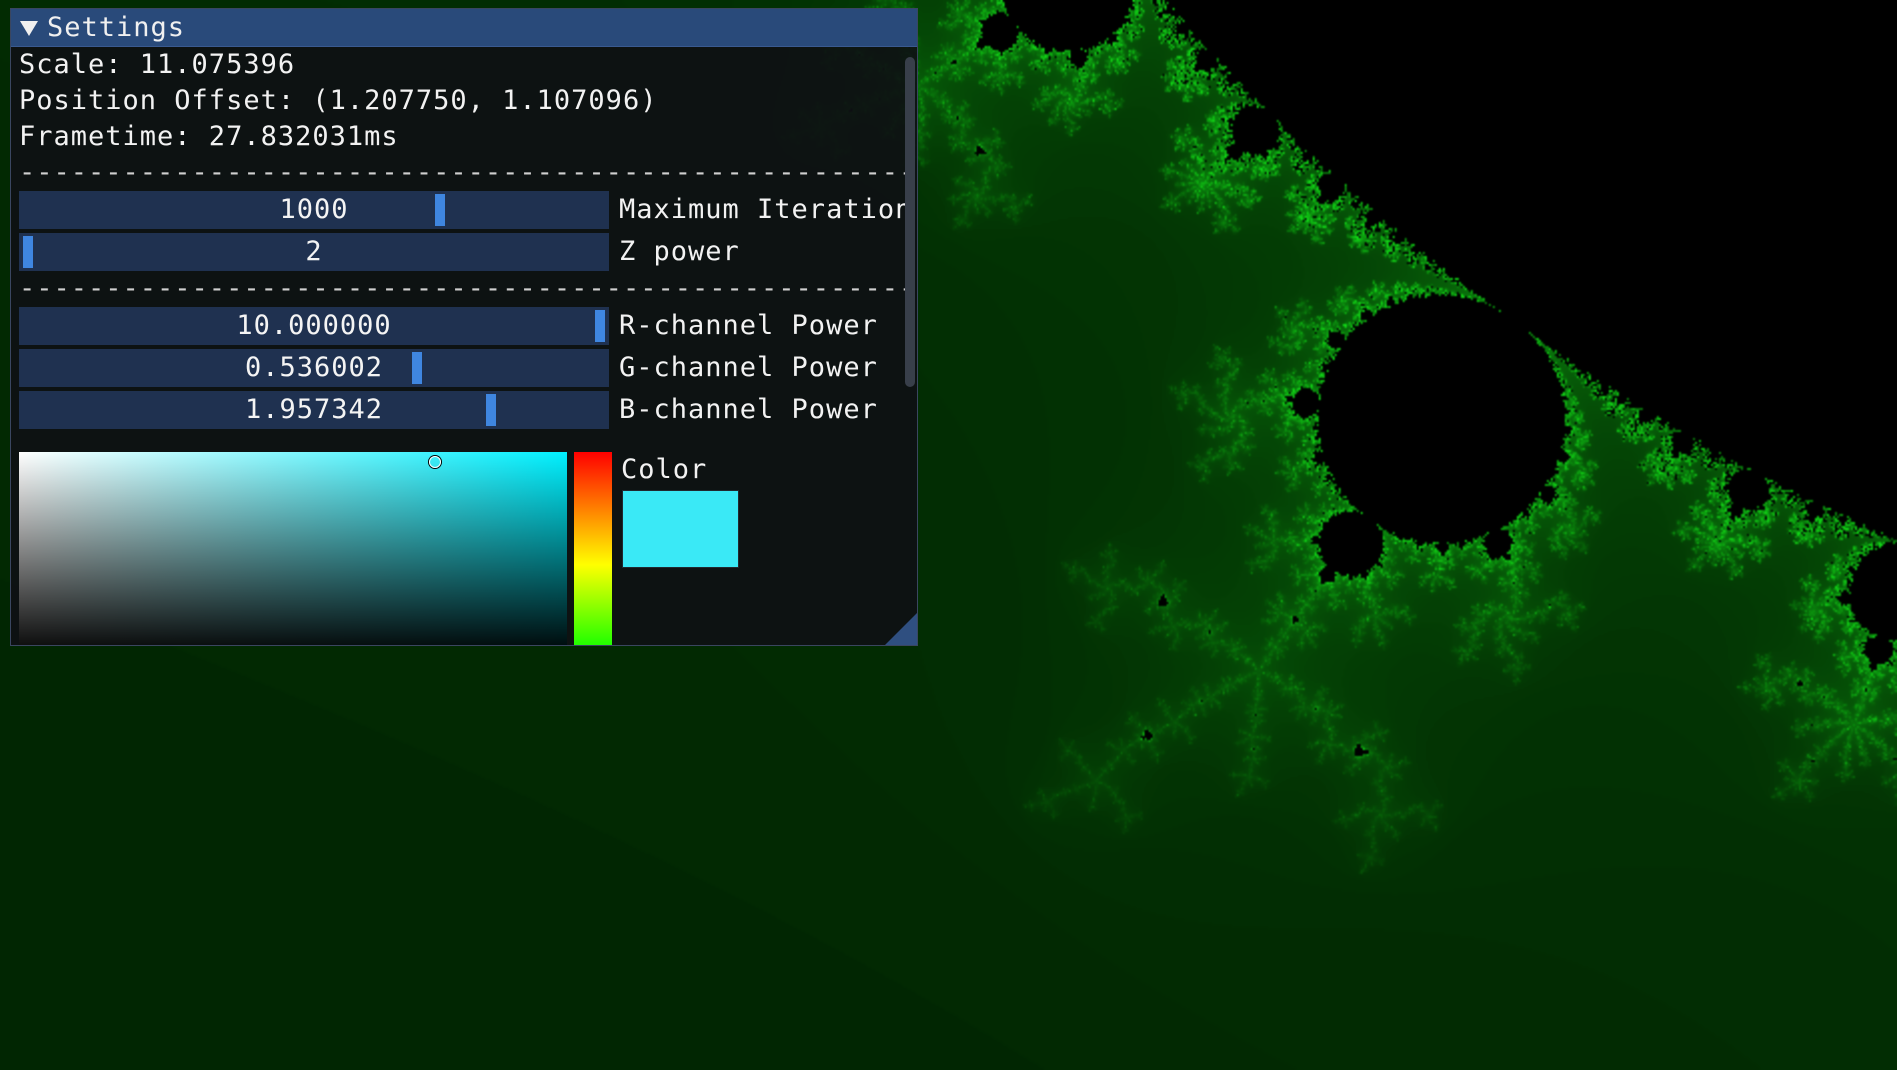 This screenshot has width=1897, height=1070. What do you see at coordinates (116, 27) in the screenshot?
I see `window-title: Settings` at bounding box center [116, 27].